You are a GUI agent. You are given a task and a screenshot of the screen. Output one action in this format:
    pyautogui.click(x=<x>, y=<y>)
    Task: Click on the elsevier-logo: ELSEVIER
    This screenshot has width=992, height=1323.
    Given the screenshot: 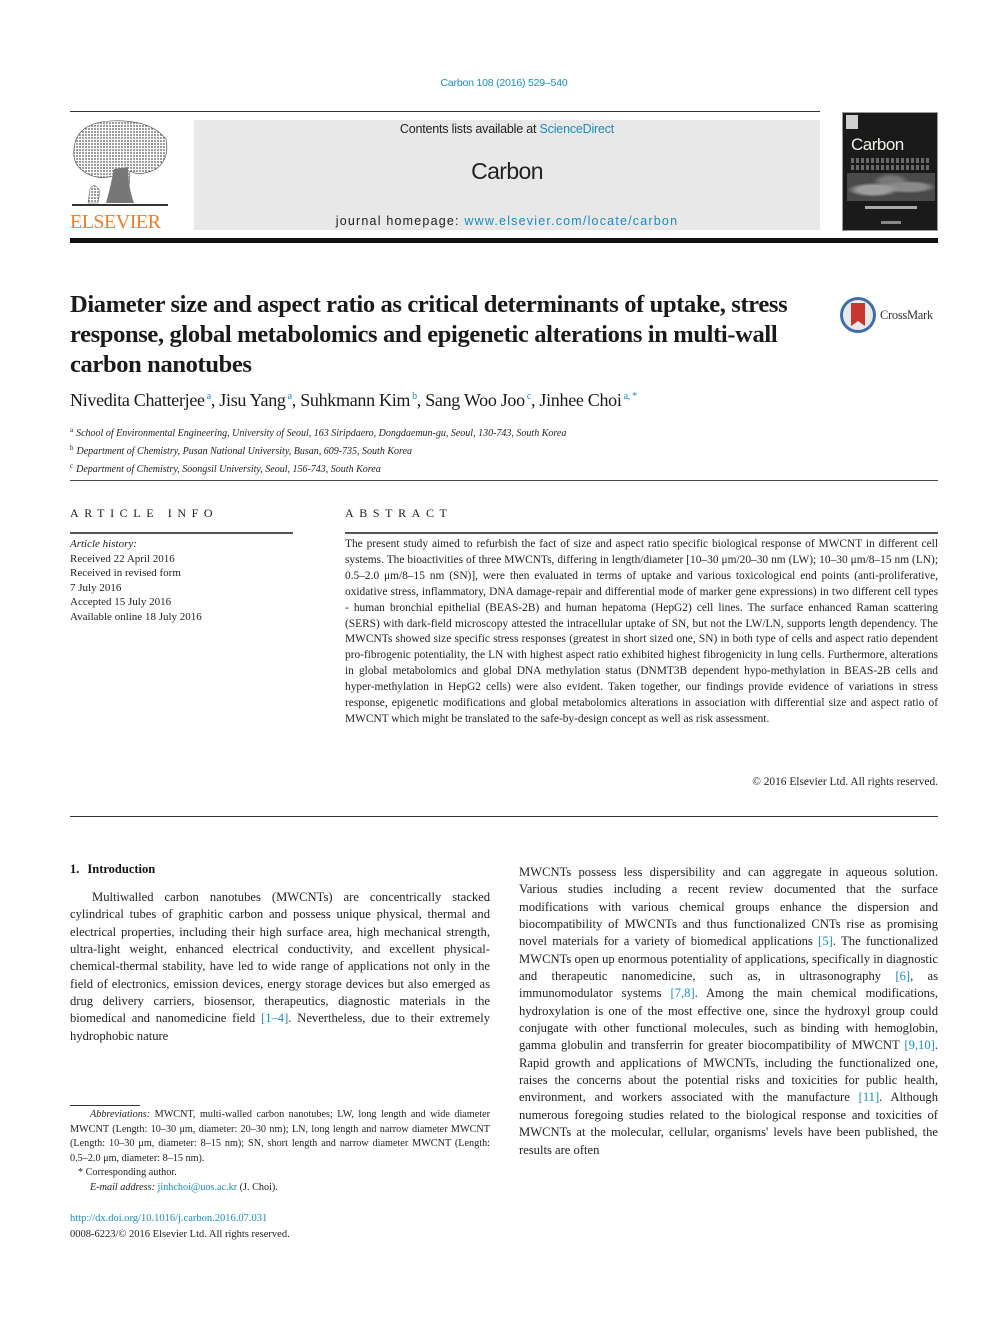 What is the action you would take?
    pyautogui.click(x=120, y=174)
    